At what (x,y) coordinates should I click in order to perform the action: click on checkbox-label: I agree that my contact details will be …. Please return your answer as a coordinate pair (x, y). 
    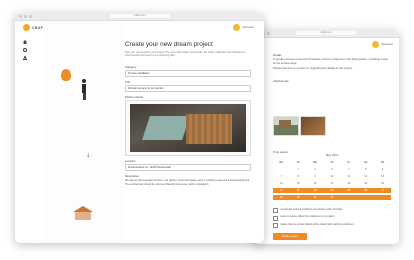
    Looking at the image, I should click on (317, 224).